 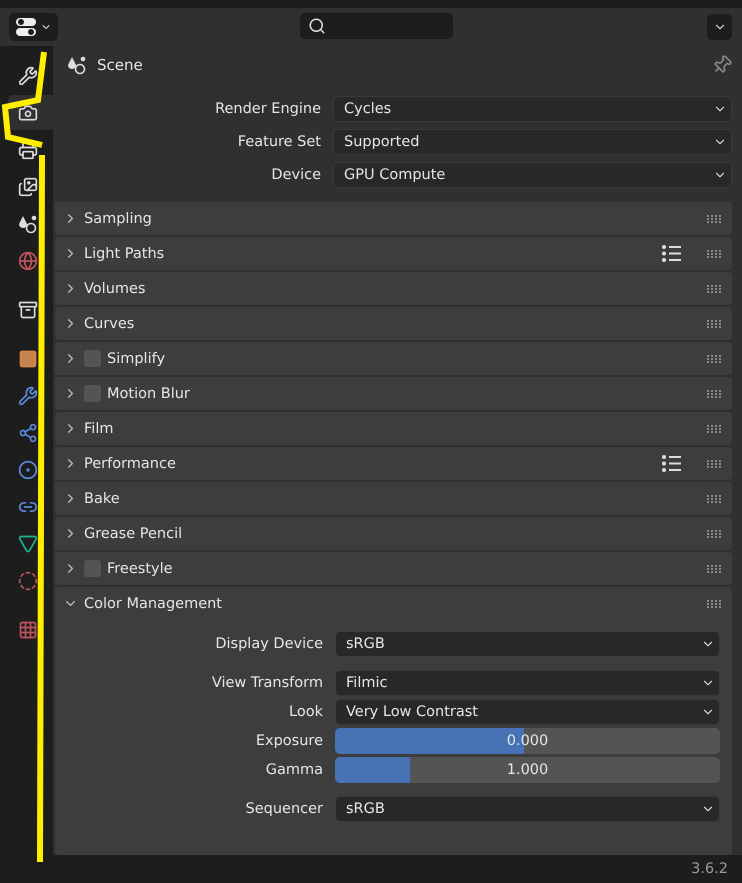 What do you see at coordinates (26, 27) in the screenshot?
I see `toggle-icon` at bounding box center [26, 27].